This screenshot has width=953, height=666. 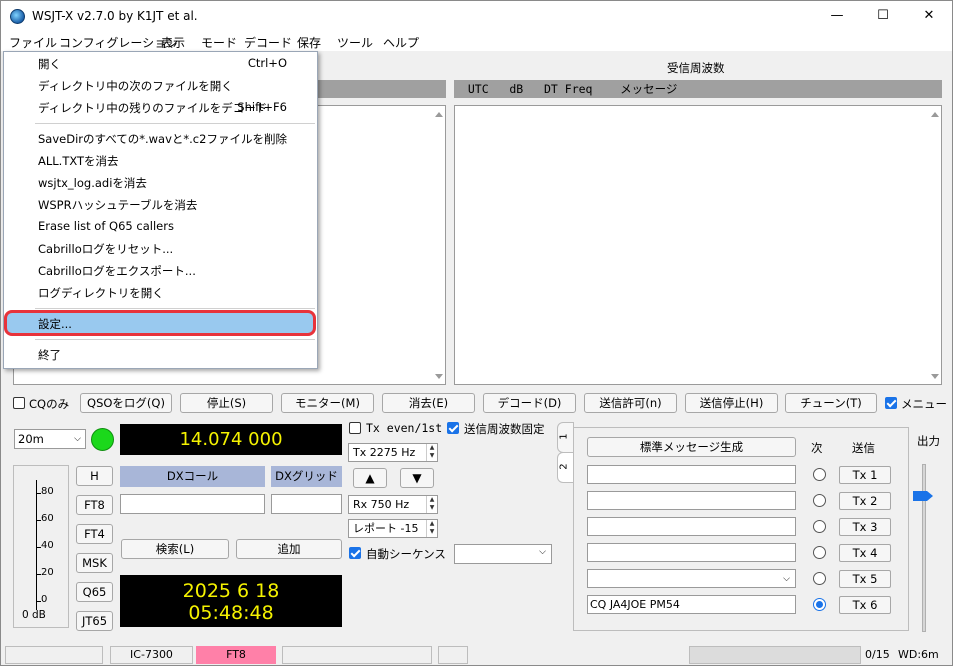 What do you see at coordinates (731, 403) in the screenshot?
I see `halt-tx-button: 送信停止(H)` at bounding box center [731, 403].